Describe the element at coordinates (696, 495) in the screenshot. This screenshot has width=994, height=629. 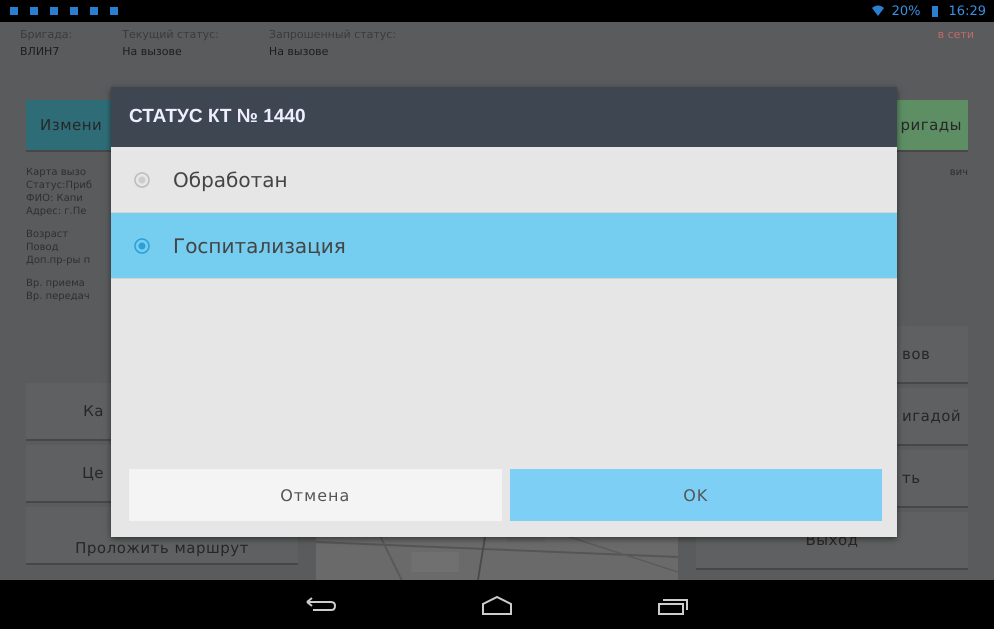
I see `ok-button: OK` at that location.